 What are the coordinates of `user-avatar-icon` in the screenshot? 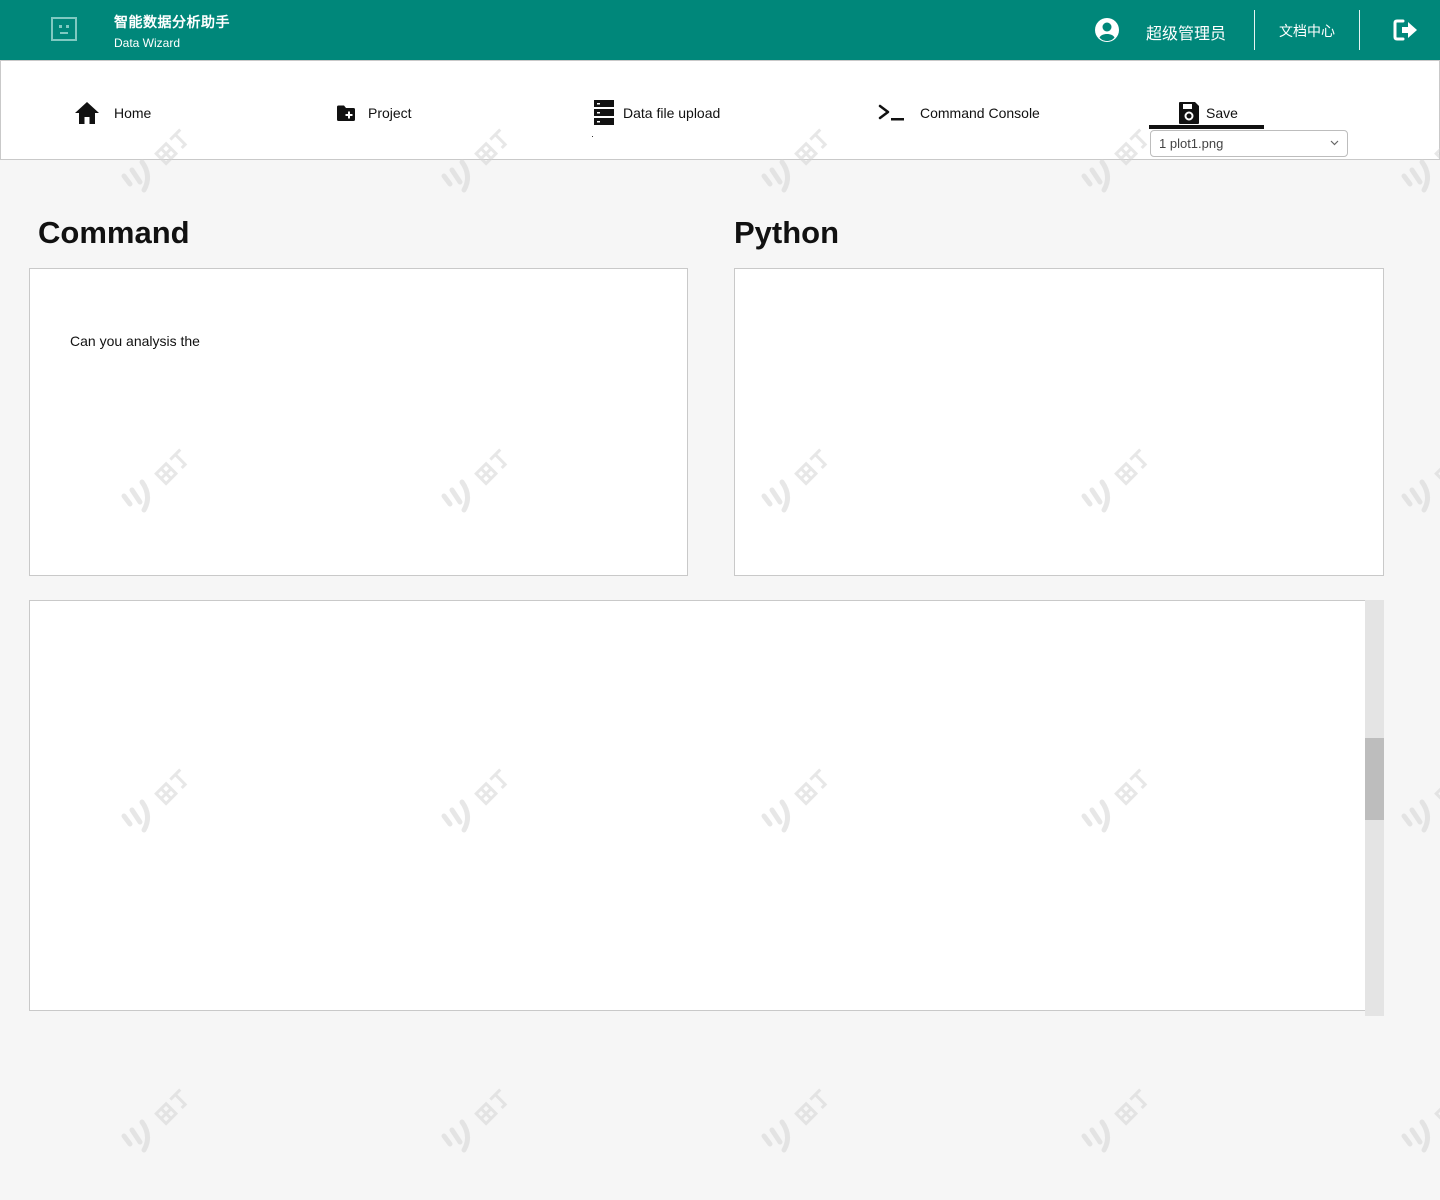 It's located at (1107, 30).